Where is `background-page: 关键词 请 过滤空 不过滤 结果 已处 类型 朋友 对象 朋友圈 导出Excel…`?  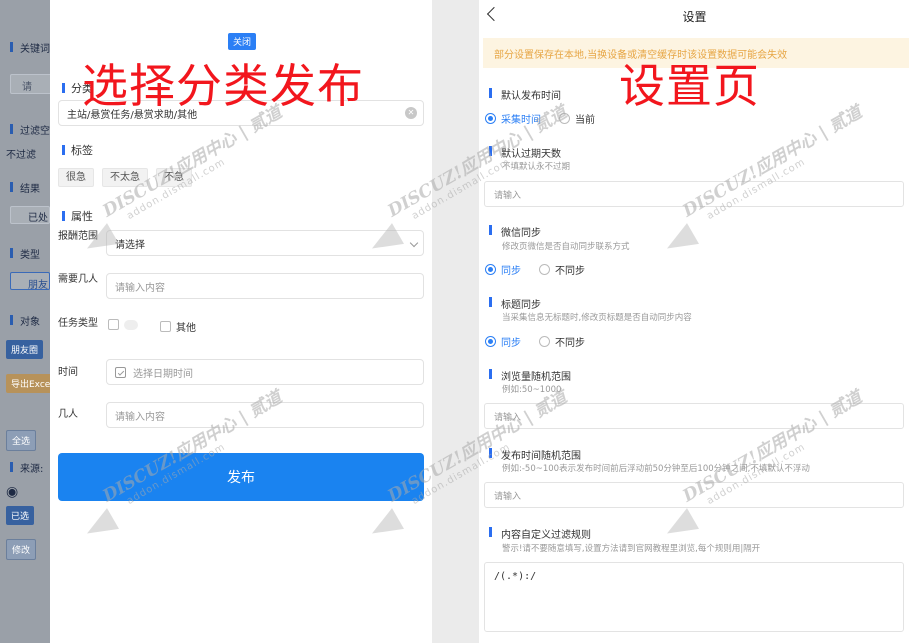 background-page: 关键词 请 过滤空 不过滤 结果 已处 类型 朋友 对象 朋友圈 导出Excel… is located at coordinates (25, 321).